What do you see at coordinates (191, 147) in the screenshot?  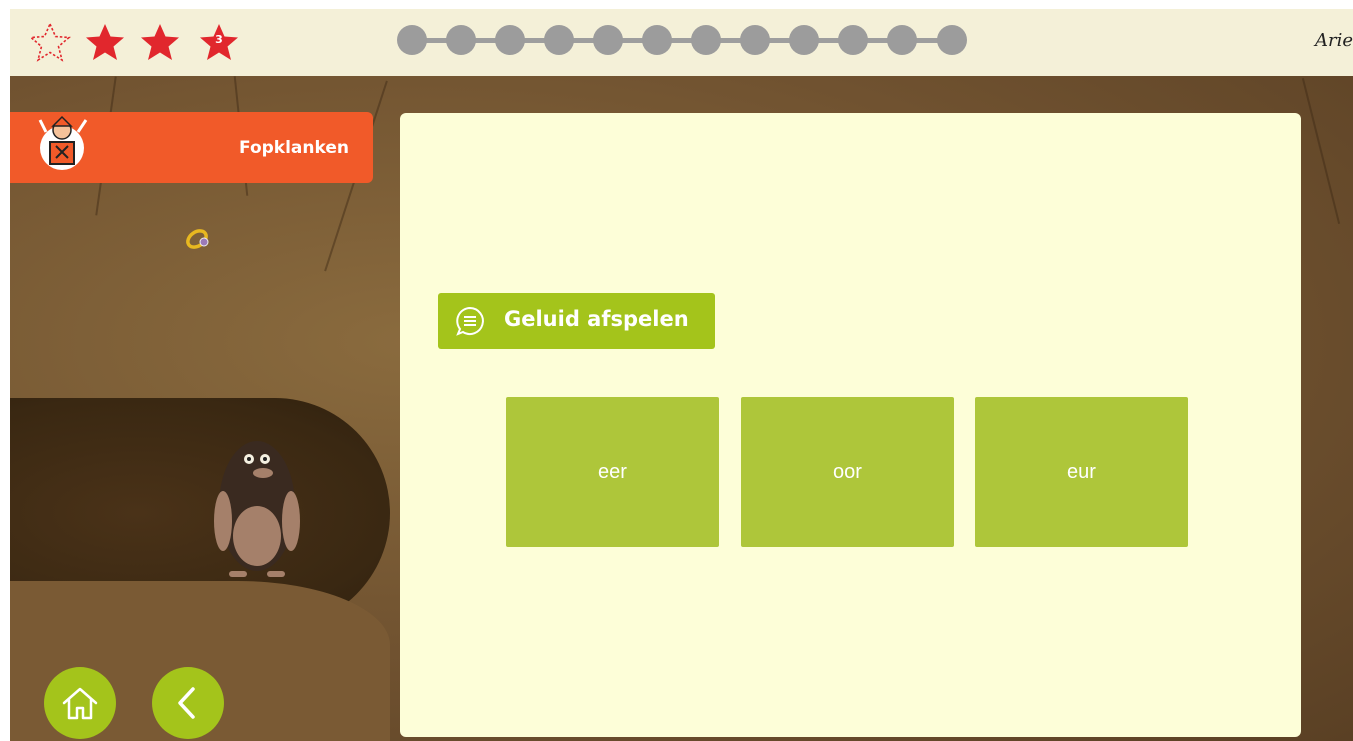 I see `exercise-header: Fopklanken` at bounding box center [191, 147].